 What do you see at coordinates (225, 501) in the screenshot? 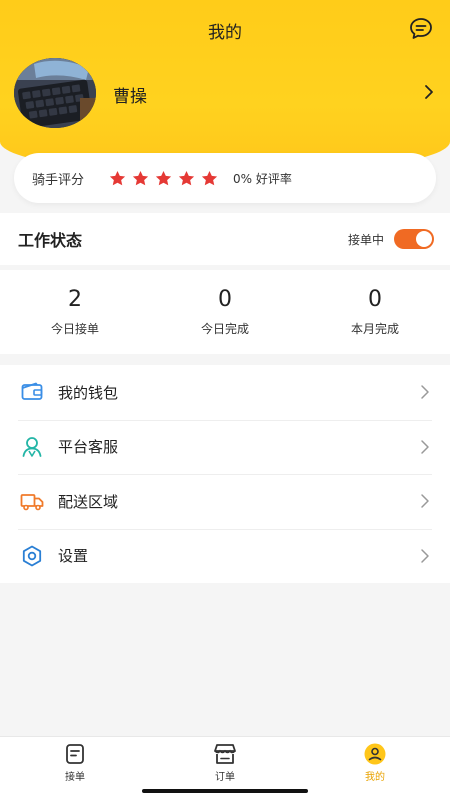
I see `menu-item-delivery-area: 配送区域` at bounding box center [225, 501].